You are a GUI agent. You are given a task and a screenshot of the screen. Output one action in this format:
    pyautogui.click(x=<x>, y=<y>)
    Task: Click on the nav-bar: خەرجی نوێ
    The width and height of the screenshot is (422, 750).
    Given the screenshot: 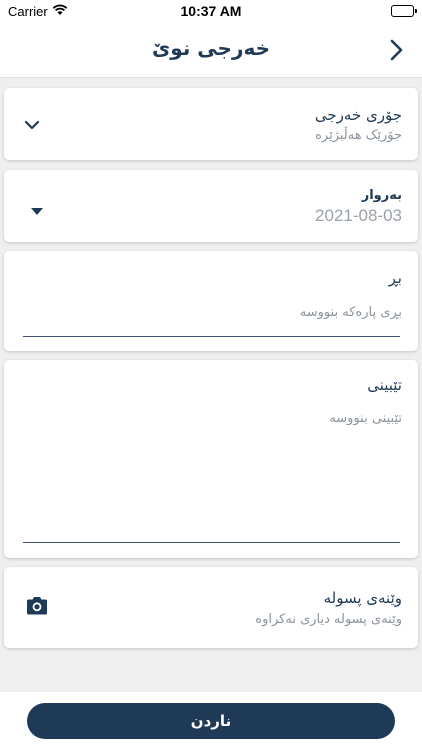 What is the action you would take?
    pyautogui.click(x=211, y=50)
    